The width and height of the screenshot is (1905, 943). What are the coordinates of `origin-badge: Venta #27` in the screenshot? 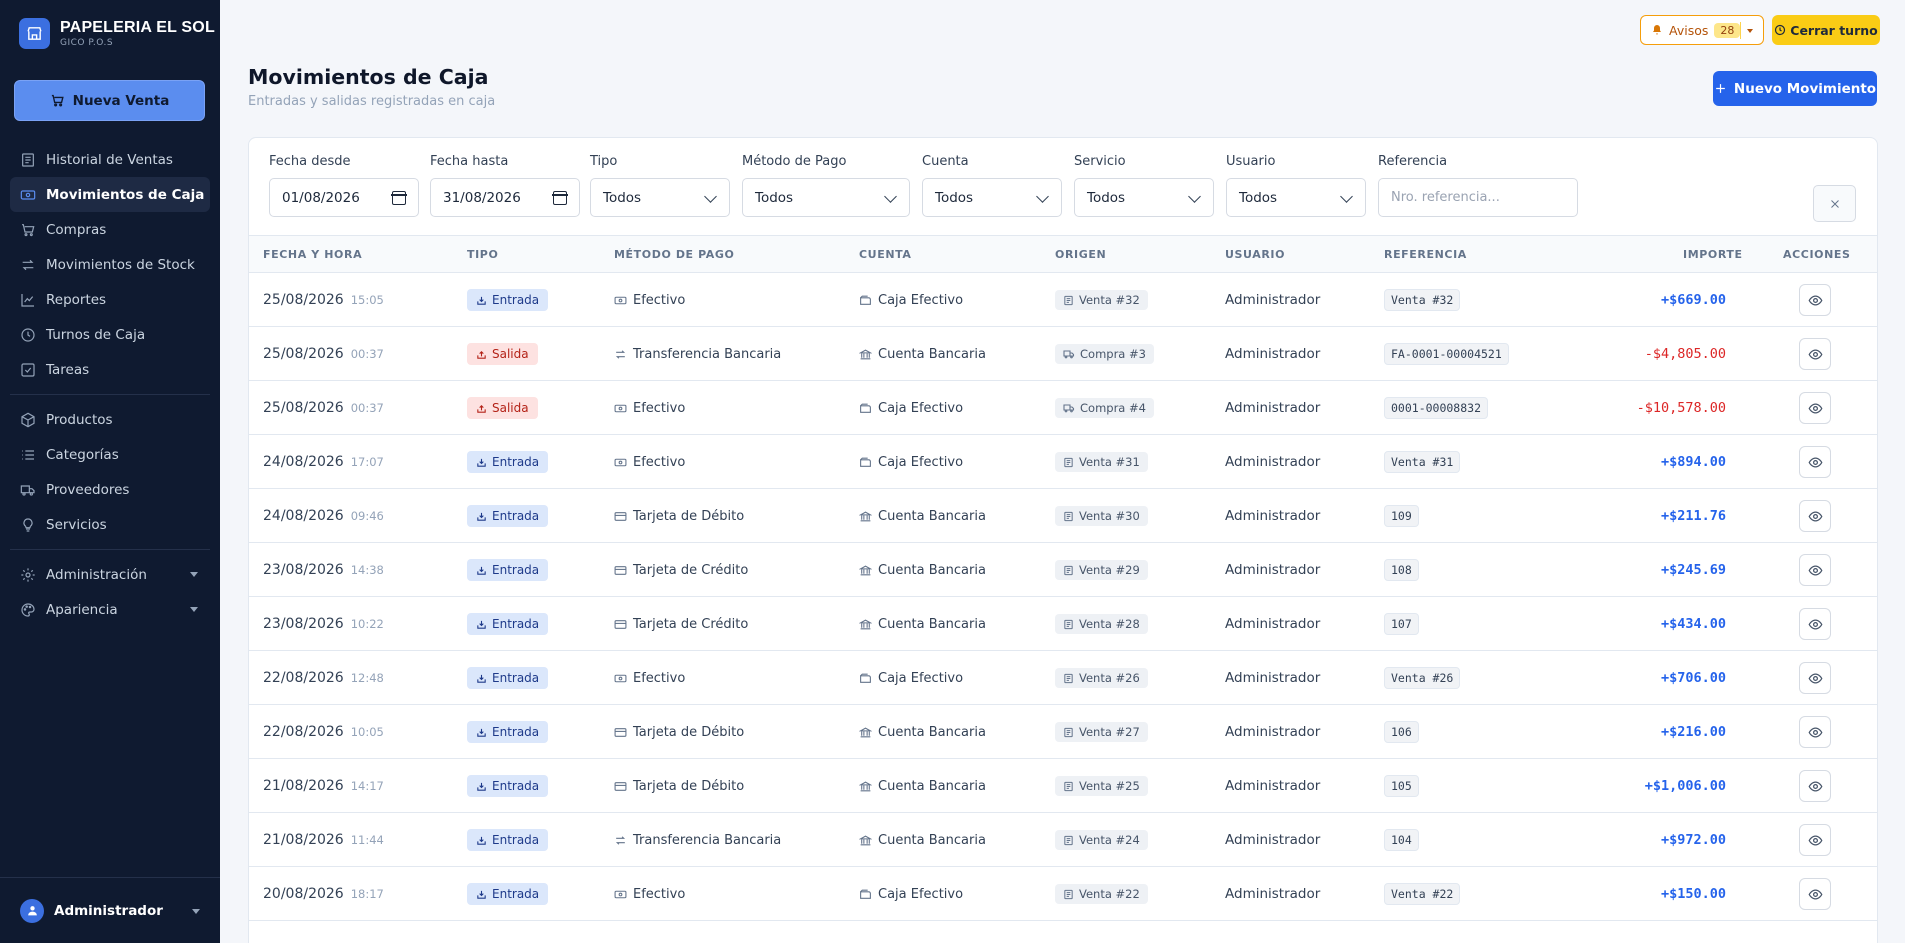 It's located at (1101, 732).